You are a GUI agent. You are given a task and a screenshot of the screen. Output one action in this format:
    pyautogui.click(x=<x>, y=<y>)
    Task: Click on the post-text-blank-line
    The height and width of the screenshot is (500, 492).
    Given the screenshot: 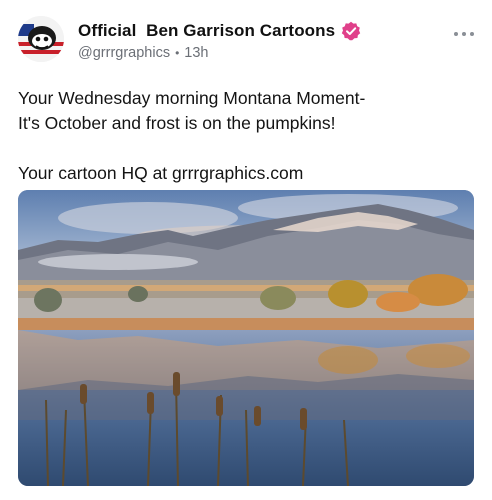 What is the action you would take?
    pyautogui.click(x=246, y=148)
    